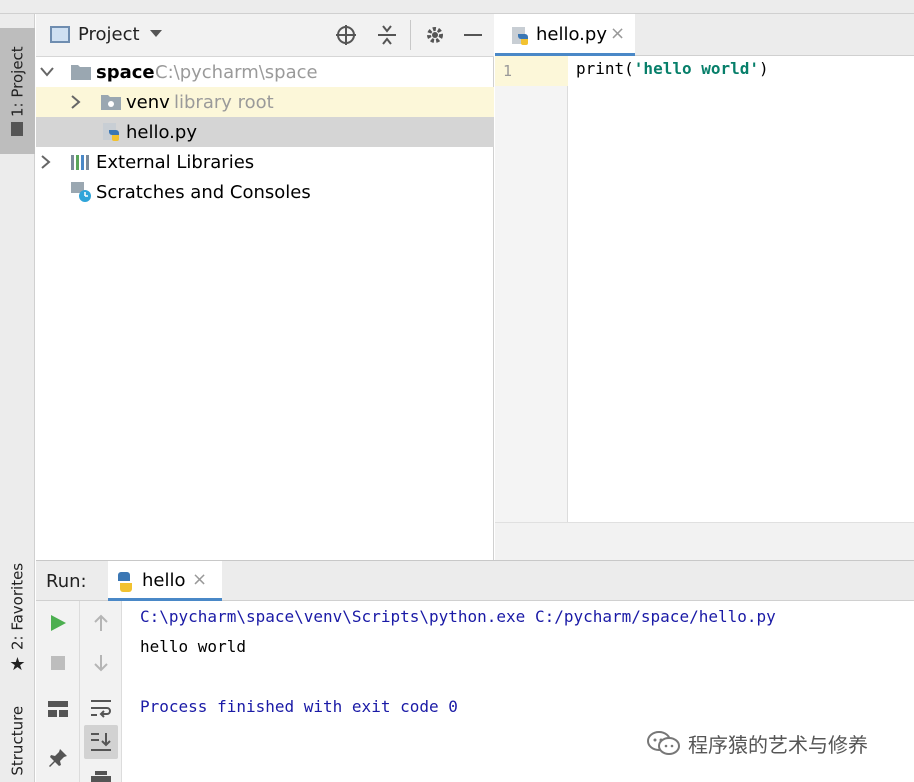 The height and width of the screenshot is (782, 914). I want to click on python-icon, so click(125, 582).